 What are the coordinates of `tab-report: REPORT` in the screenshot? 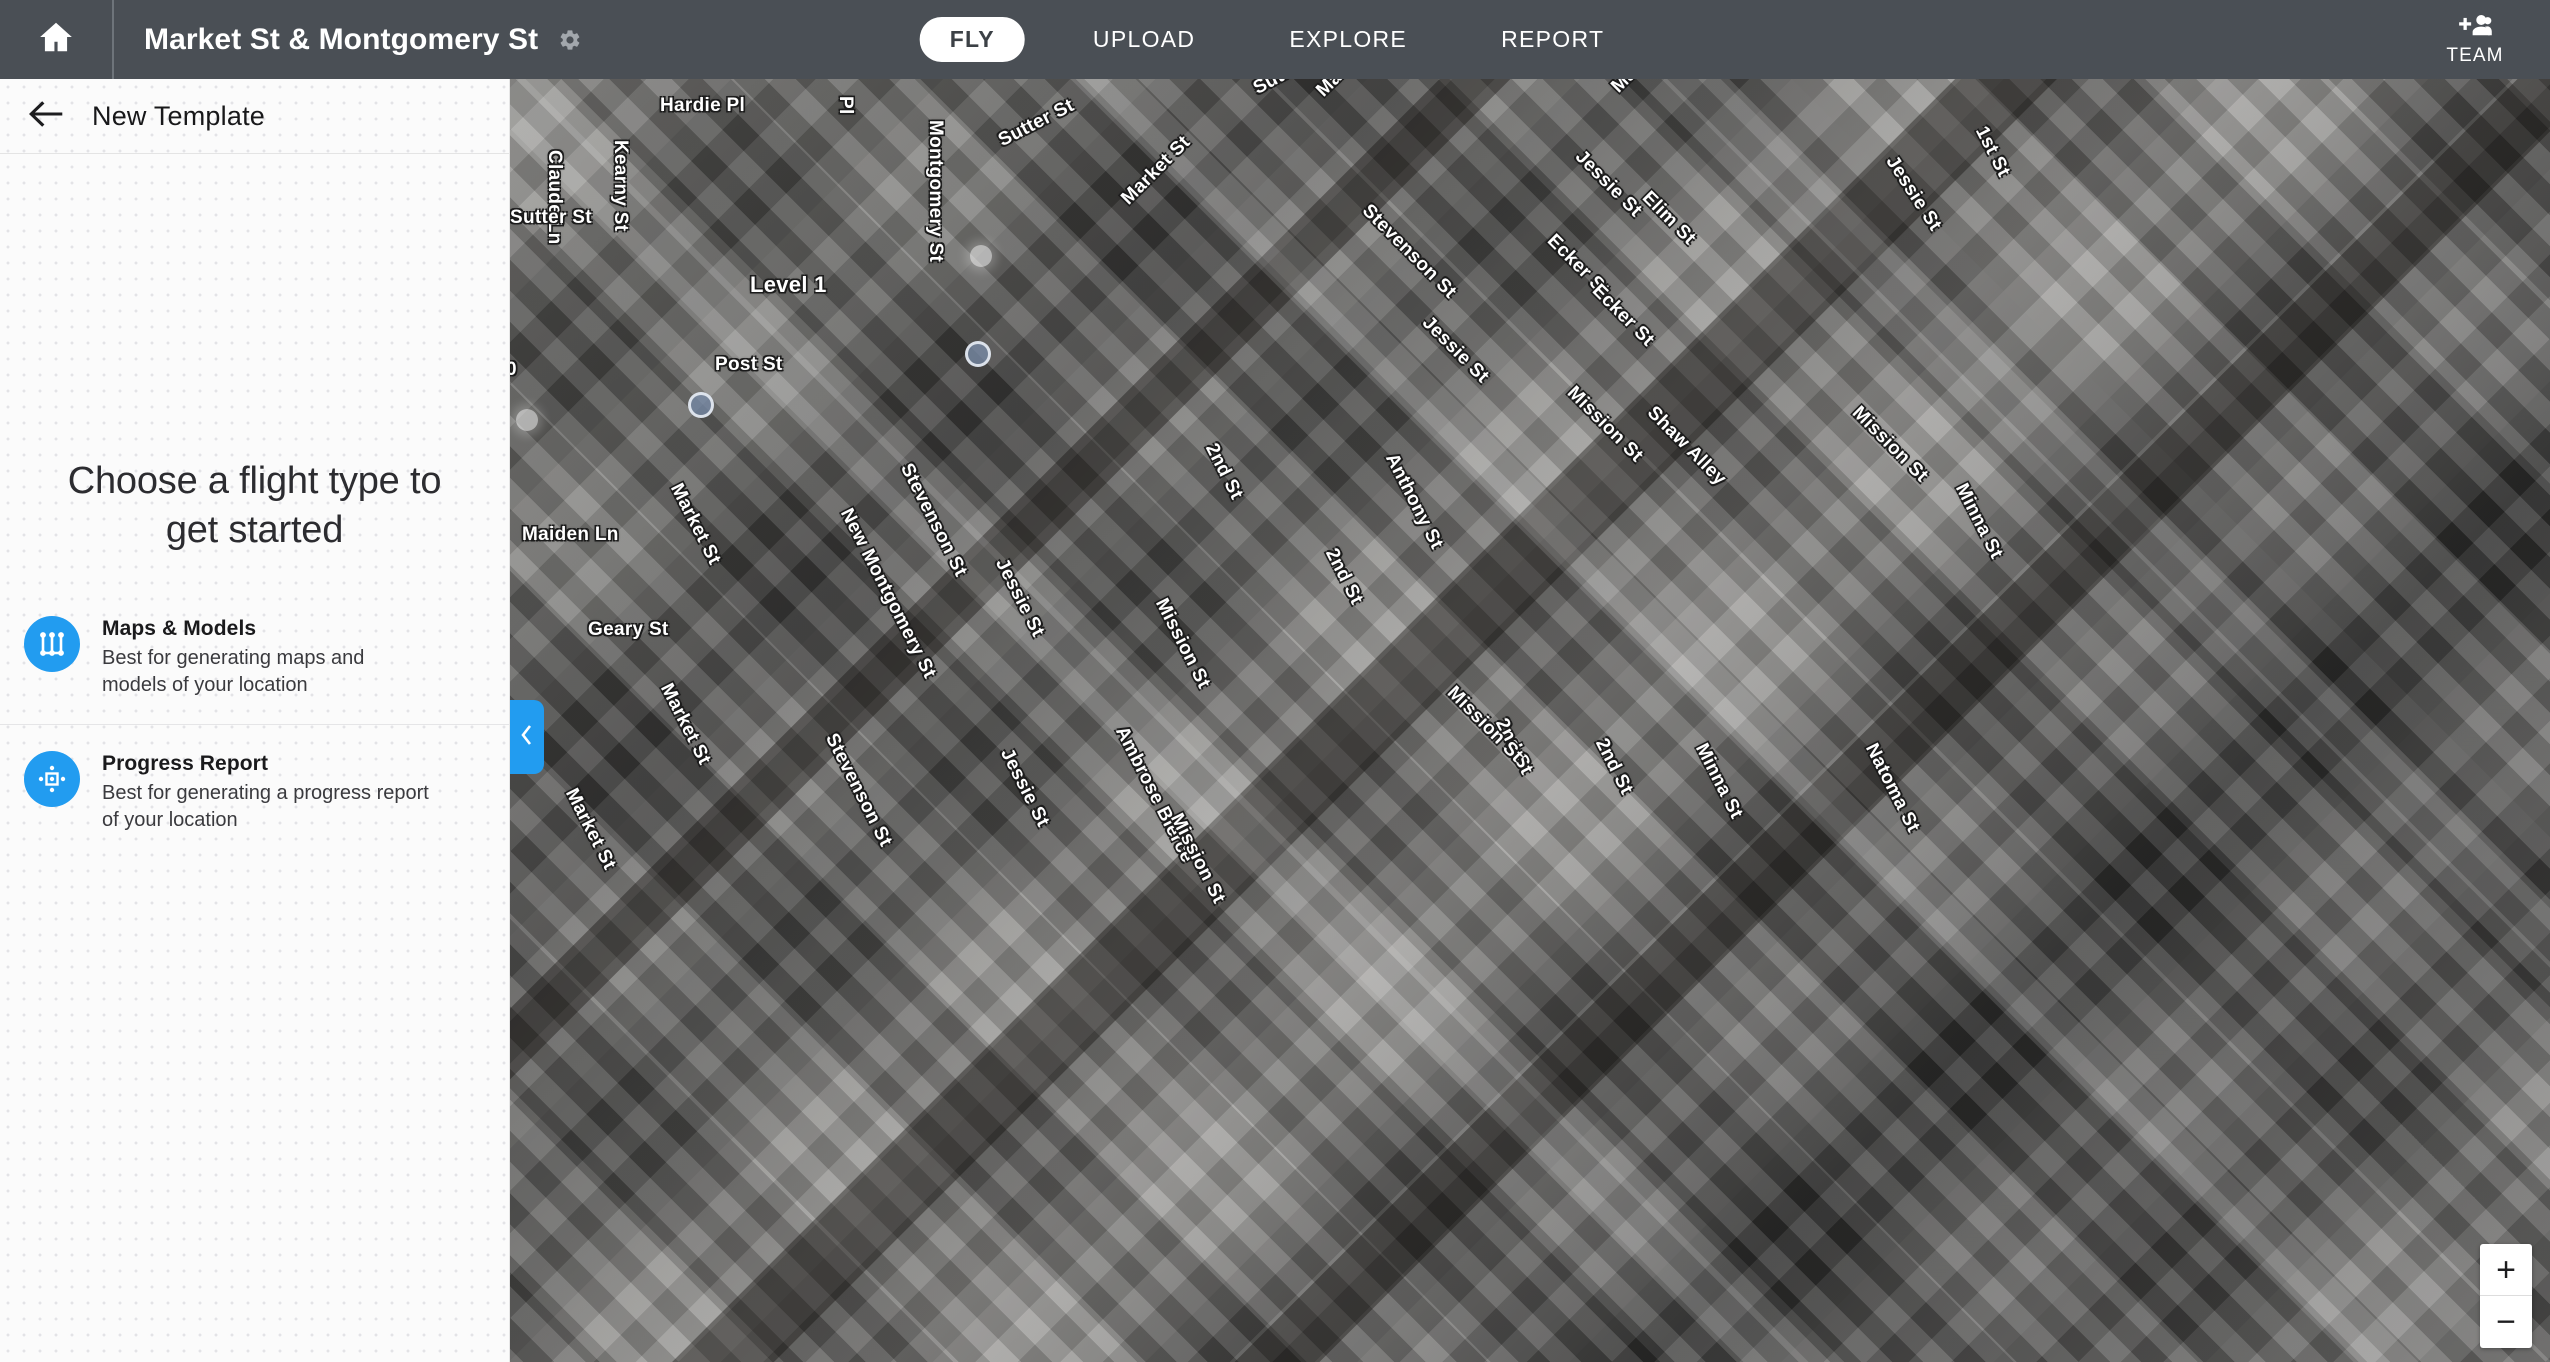 It's located at (1552, 39).